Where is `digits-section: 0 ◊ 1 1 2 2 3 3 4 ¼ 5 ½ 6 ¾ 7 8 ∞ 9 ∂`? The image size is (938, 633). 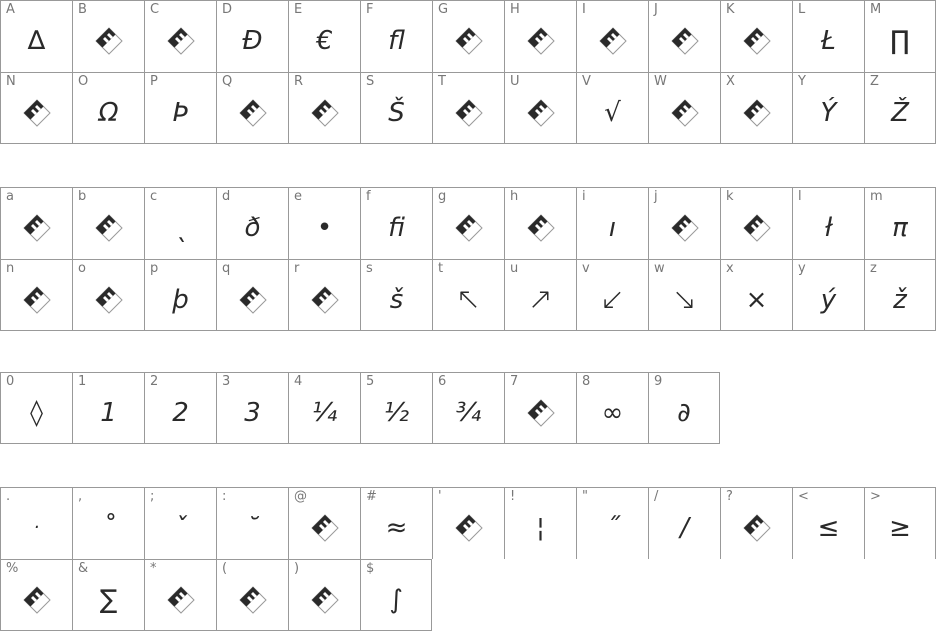 digits-section: 0 ◊ 1 1 2 2 3 3 4 ¼ 5 ½ 6 ¾ 7 8 ∞ 9 ∂ is located at coordinates (360, 408).